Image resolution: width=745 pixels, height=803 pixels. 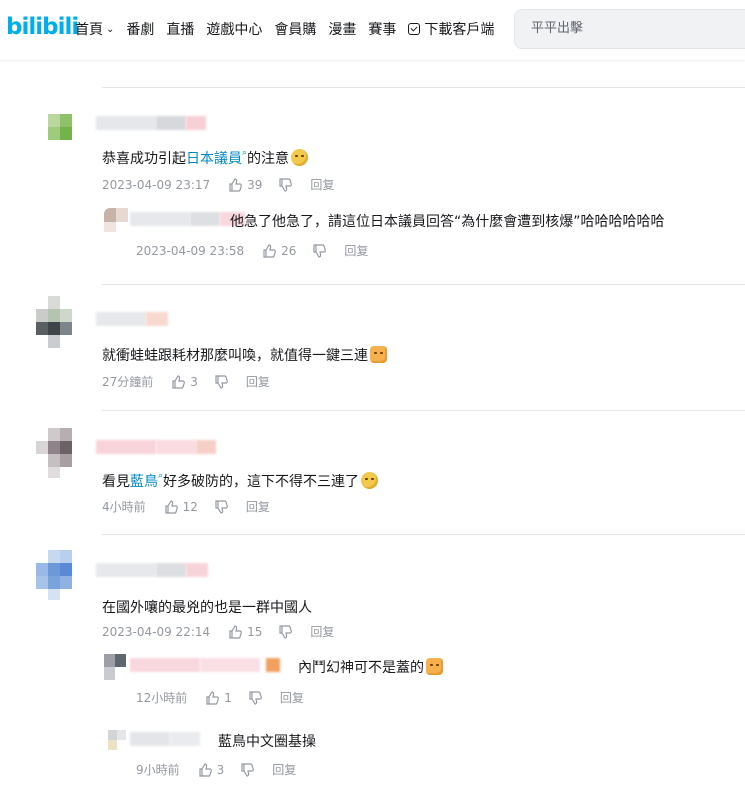 I want to click on nav-manga: 漫畫, so click(x=342, y=29).